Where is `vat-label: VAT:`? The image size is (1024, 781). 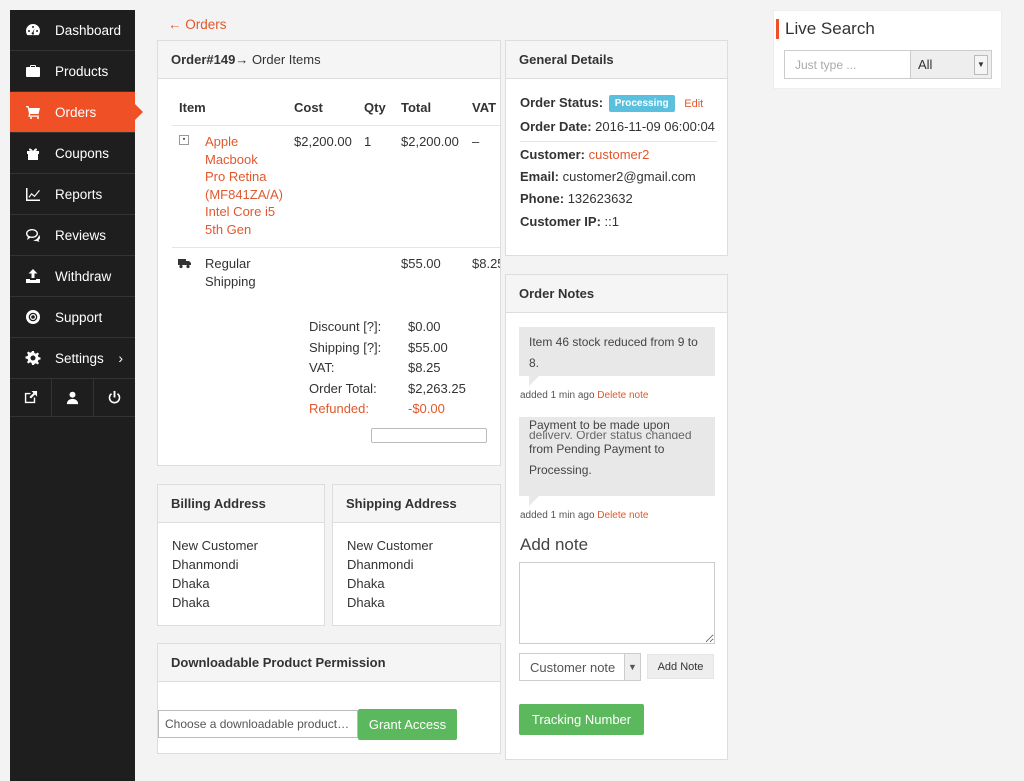
vat-label: VAT: is located at coordinates (322, 367).